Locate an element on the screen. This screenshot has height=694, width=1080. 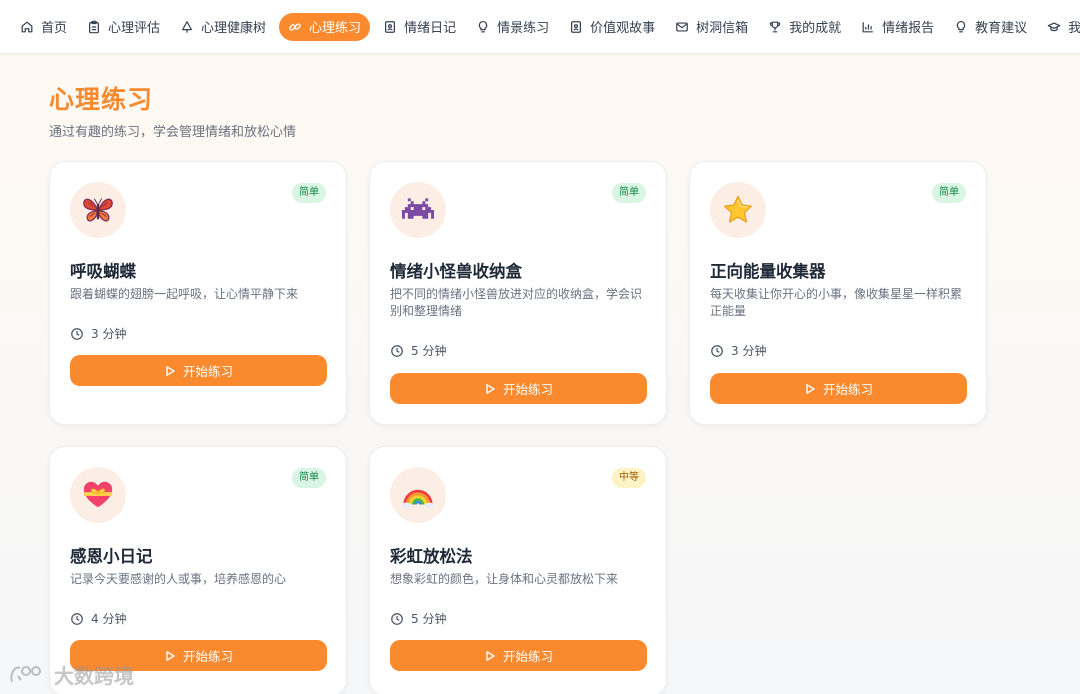
nav-item-label: 价值观故事 is located at coordinates (623, 28).